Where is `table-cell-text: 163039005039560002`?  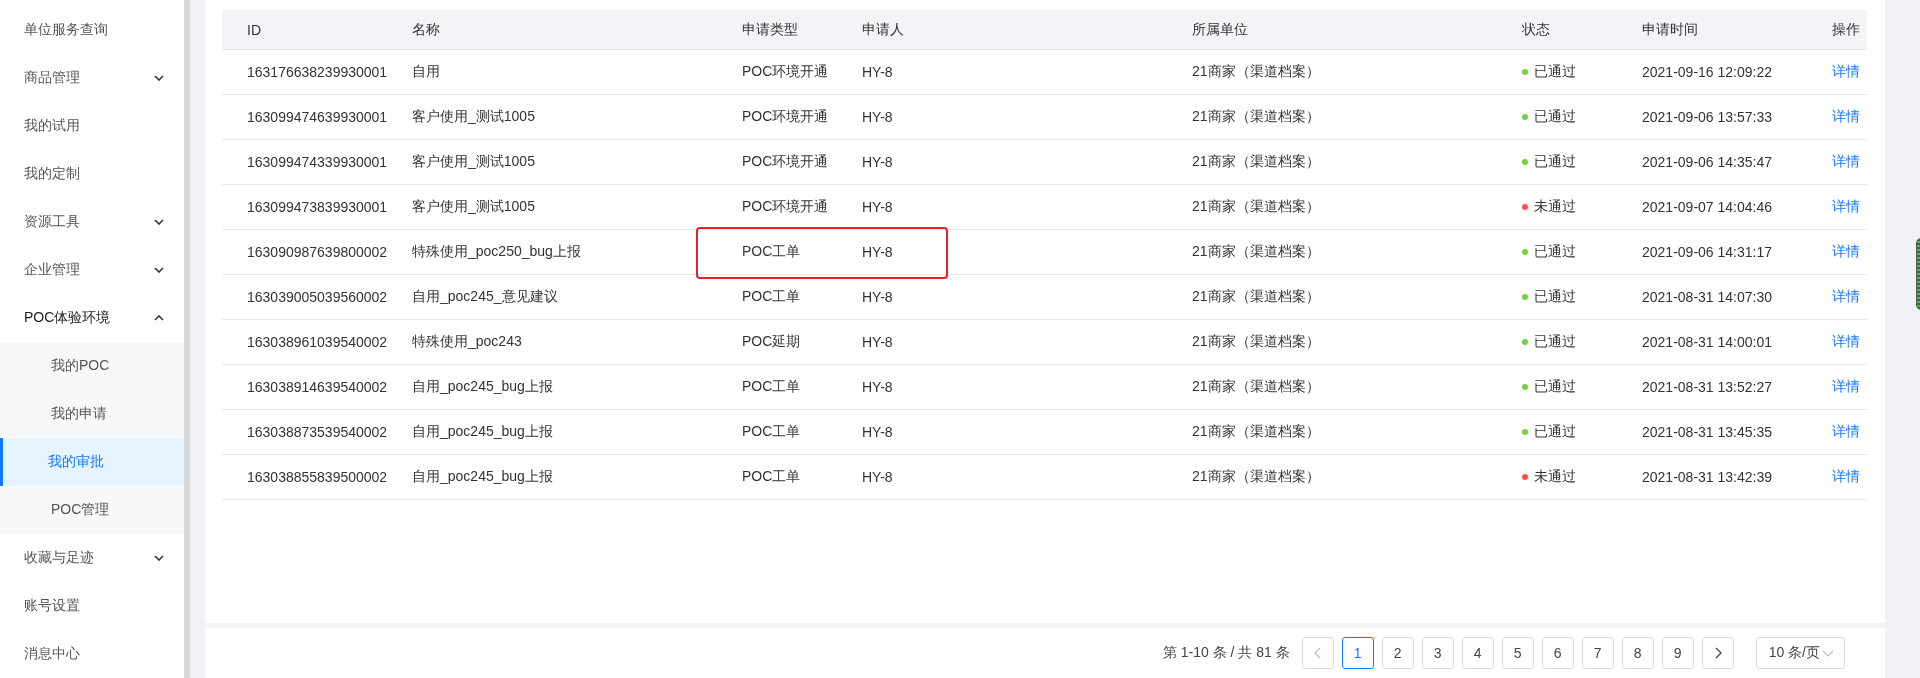 table-cell-text: 163039005039560002 is located at coordinates (316, 297).